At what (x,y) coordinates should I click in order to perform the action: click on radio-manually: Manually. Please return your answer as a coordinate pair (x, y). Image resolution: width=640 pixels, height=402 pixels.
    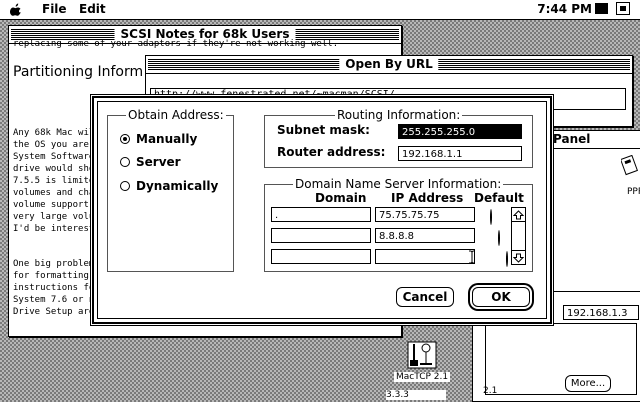
    Looking at the image, I should click on (158, 139).